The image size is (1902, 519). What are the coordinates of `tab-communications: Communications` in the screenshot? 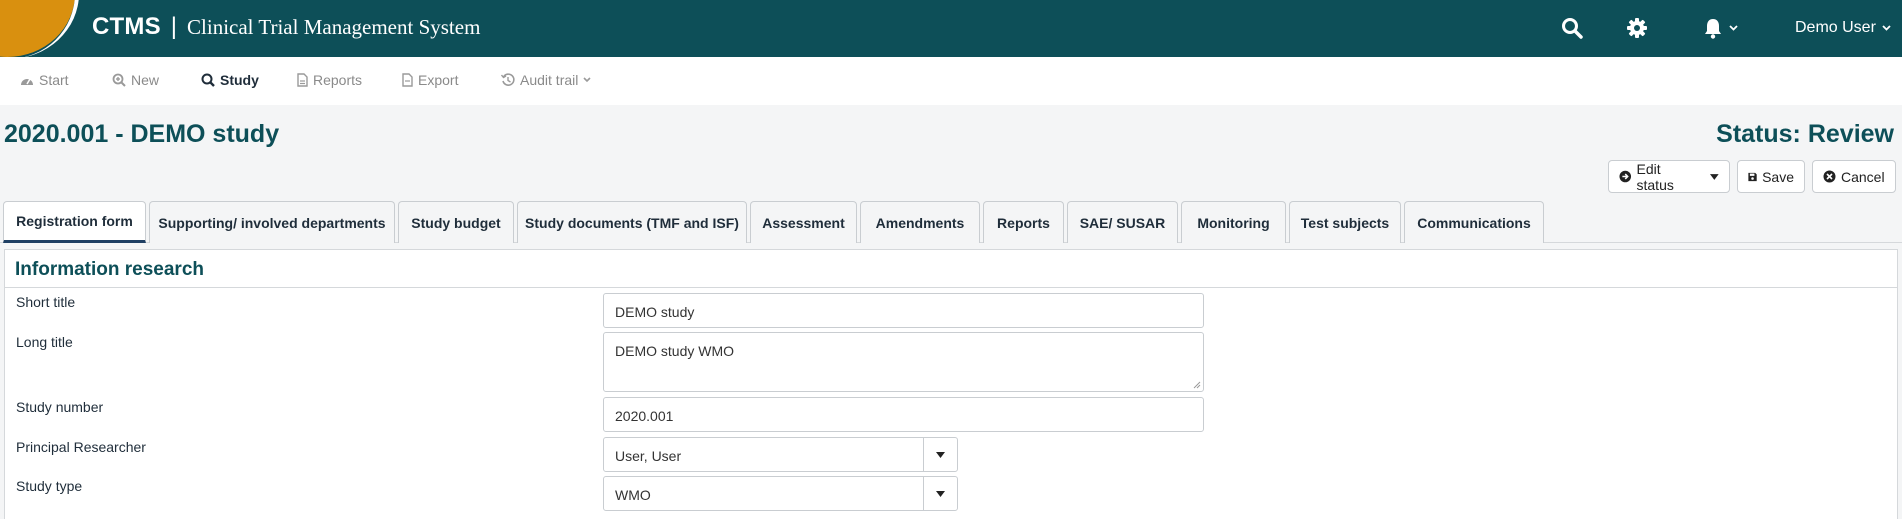 It's located at (1474, 222).